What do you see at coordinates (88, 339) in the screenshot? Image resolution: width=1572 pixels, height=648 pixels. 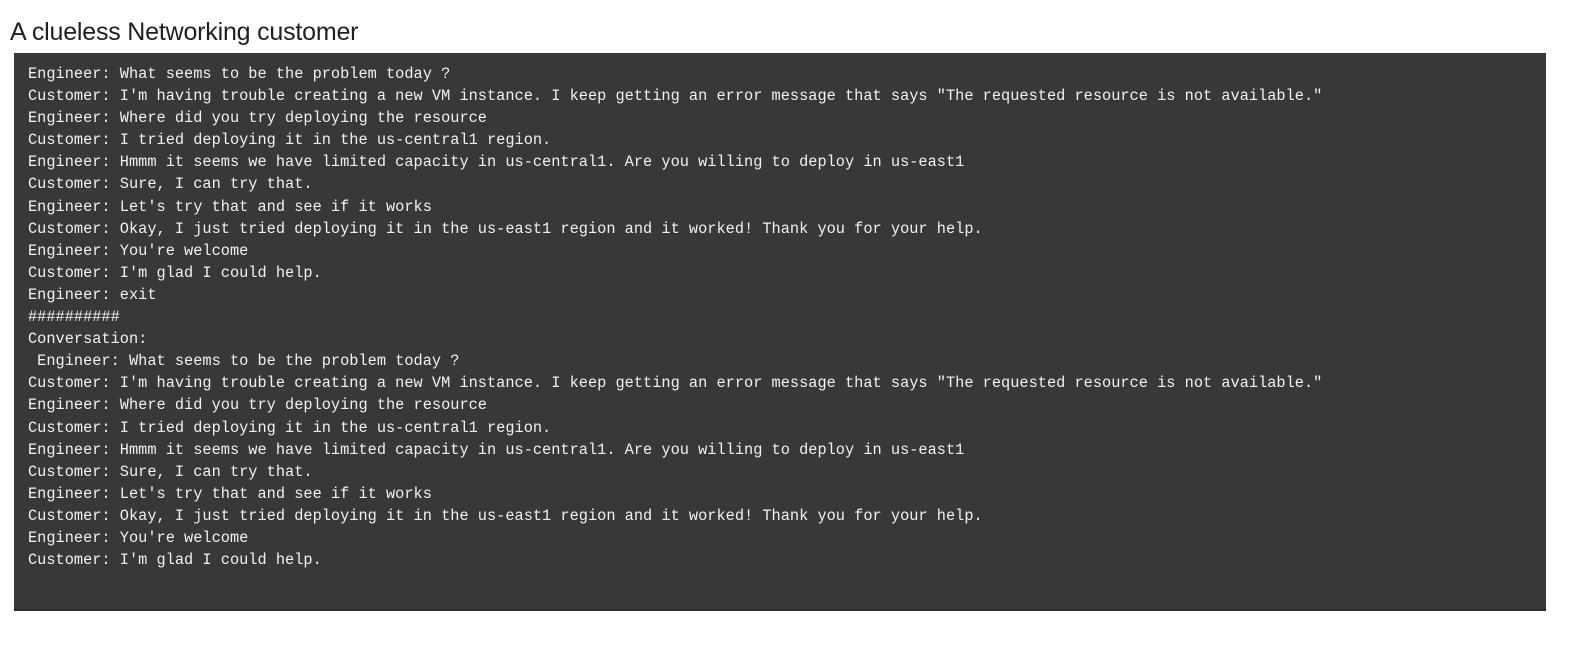 I see `output-line: Conversation:` at bounding box center [88, 339].